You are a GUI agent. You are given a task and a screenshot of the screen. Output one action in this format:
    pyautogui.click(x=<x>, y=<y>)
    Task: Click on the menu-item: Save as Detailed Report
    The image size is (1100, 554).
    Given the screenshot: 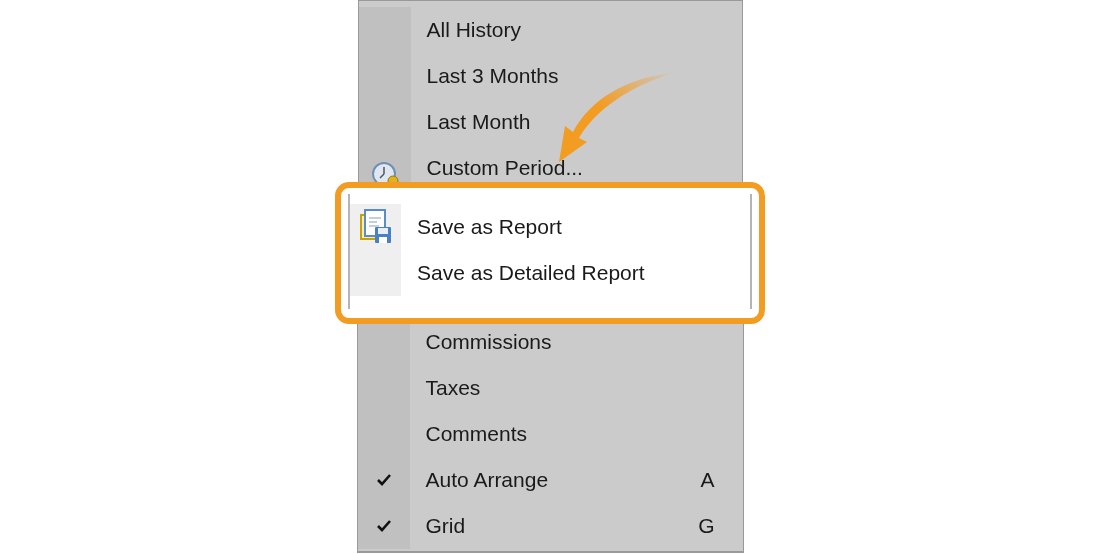 What is the action you would take?
    pyautogui.click(x=550, y=273)
    